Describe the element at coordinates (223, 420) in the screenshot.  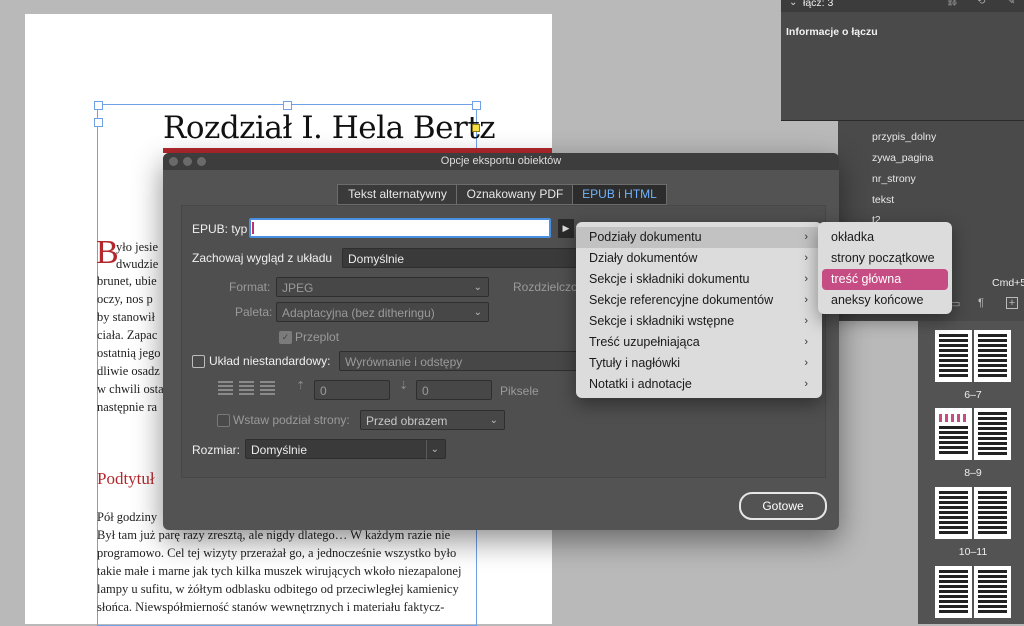
I see `page-break-checkbox` at that location.